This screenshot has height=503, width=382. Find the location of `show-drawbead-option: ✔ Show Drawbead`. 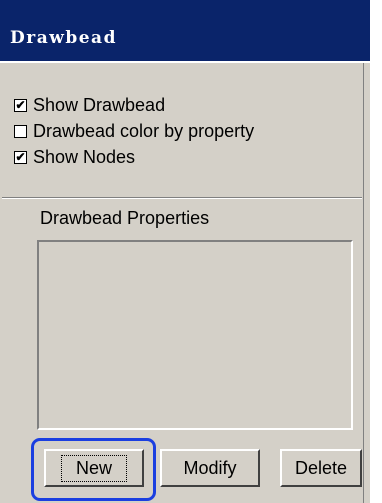

show-drawbead-option: ✔ Show Drawbead is located at coordinates (189, 105).